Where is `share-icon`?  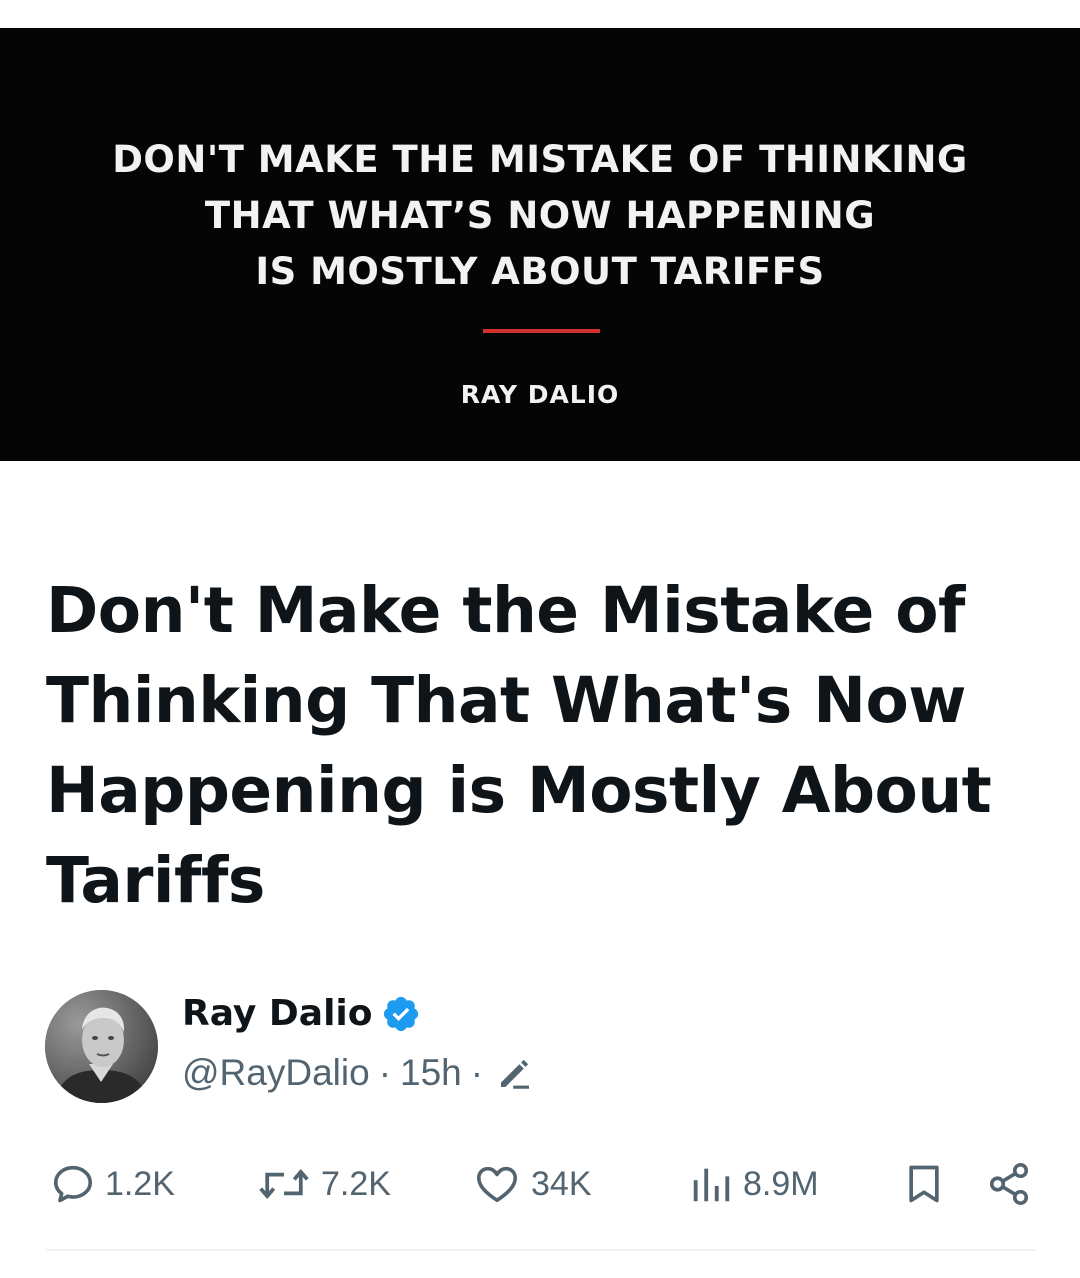 share-icon is located at coordinates (1009, 1184).